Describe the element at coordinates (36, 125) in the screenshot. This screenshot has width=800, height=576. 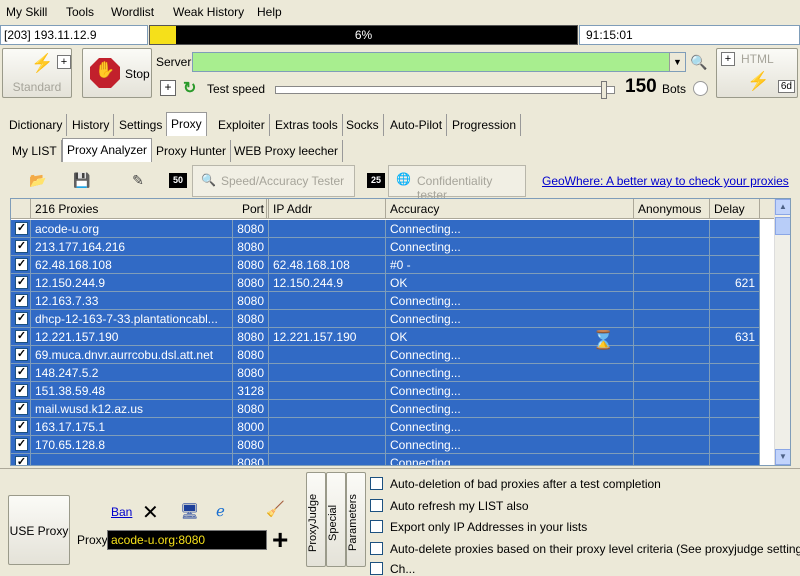
I see `tab-dictionary: Dictionary` at that location.